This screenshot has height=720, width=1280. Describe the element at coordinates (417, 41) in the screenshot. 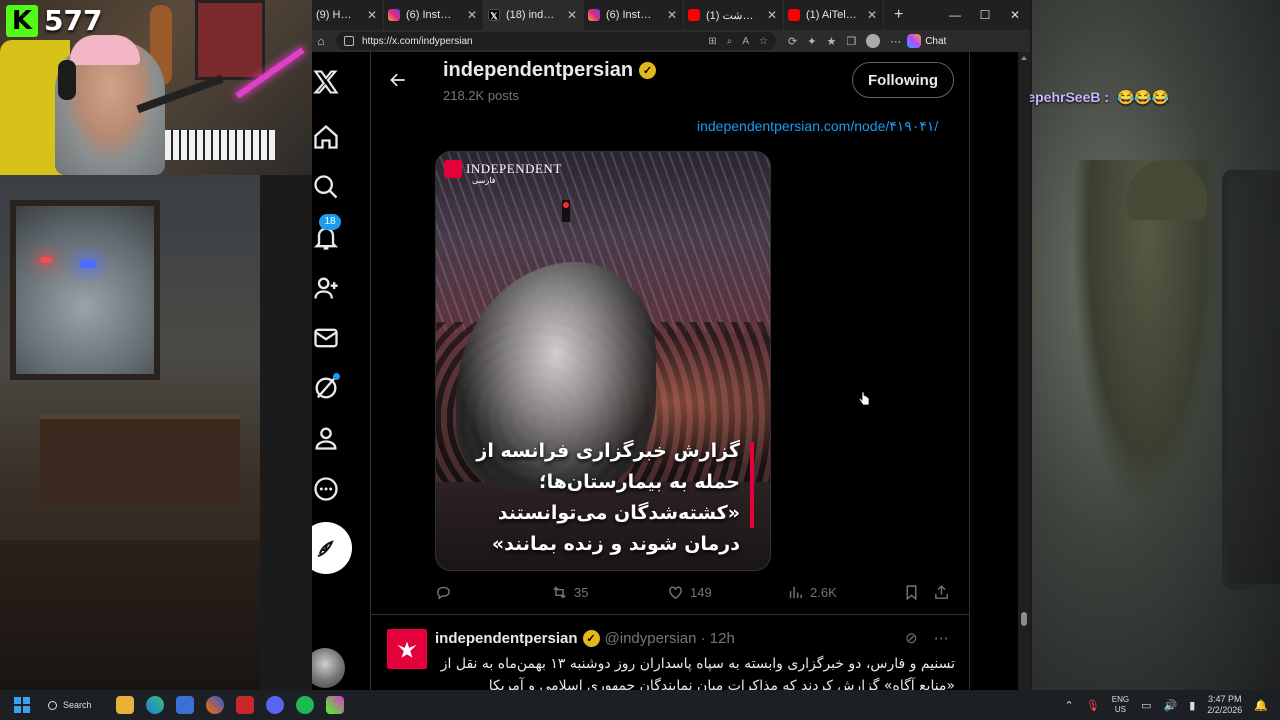

I see `url-text: https://x.com/indypersian` at that location.